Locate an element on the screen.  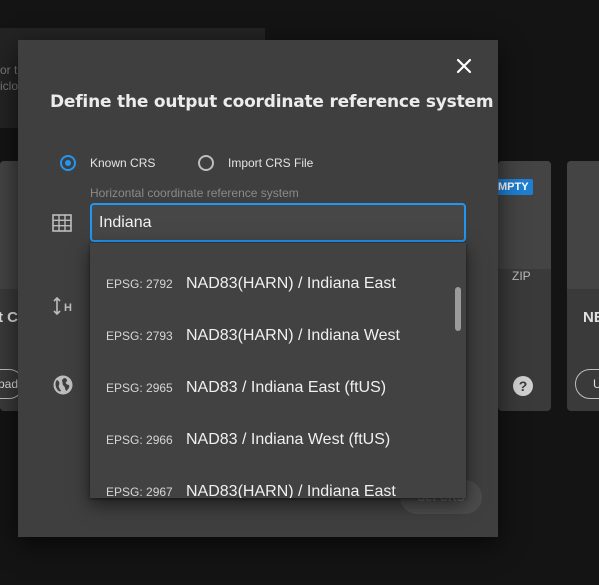
crs-option-code: EPSG: 2793 is located at coordinates (139, 336).